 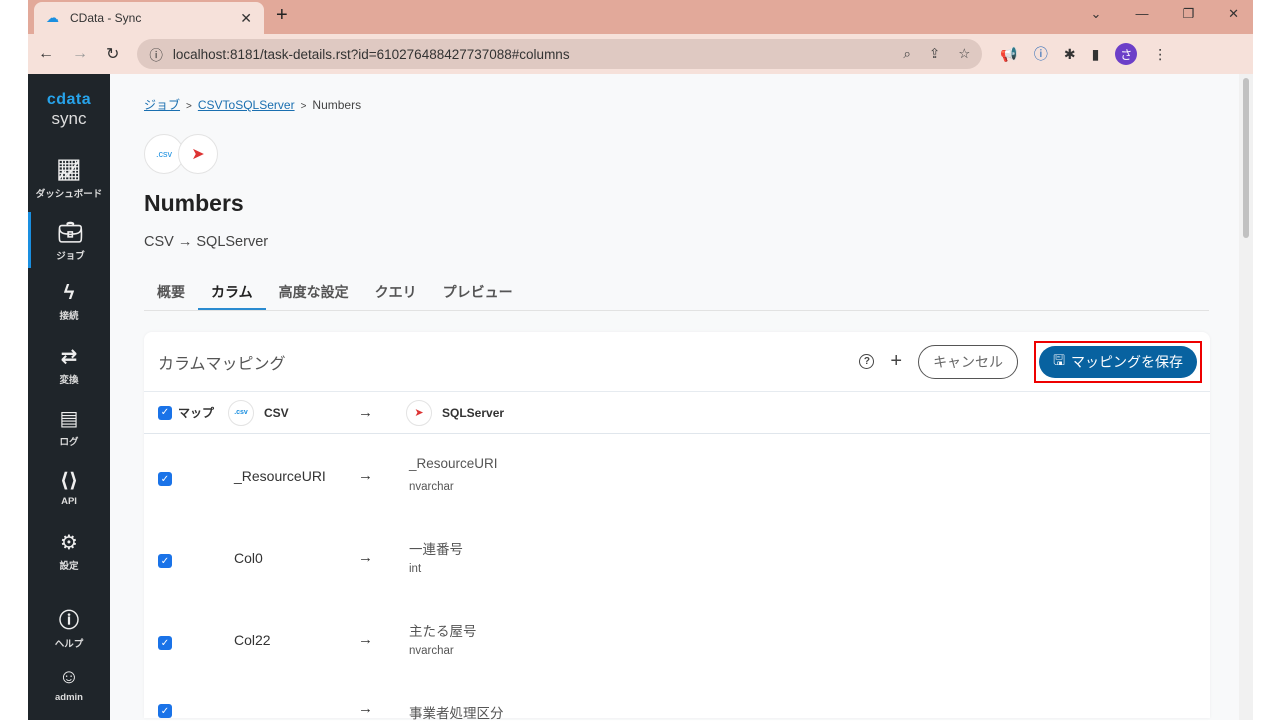 I want to click on cloud-icon: ☁, so click(x=52, y=17).